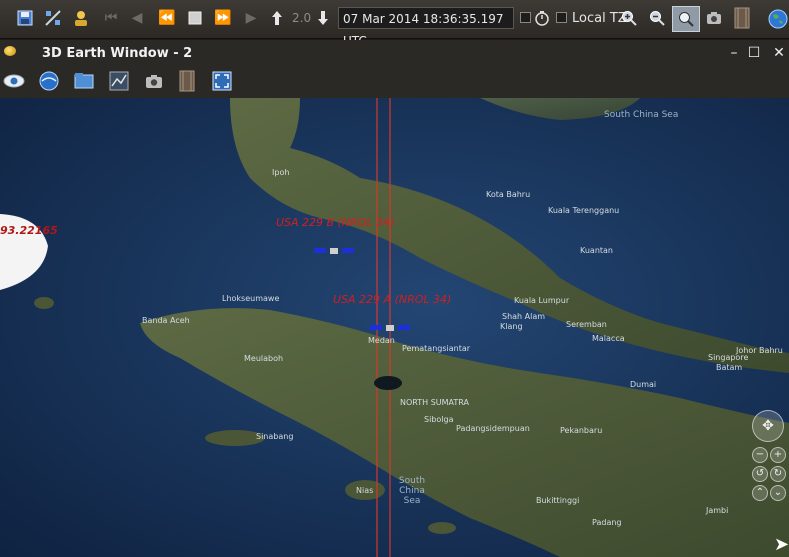  I want to click on speed-up-icon, so click(277, 18).